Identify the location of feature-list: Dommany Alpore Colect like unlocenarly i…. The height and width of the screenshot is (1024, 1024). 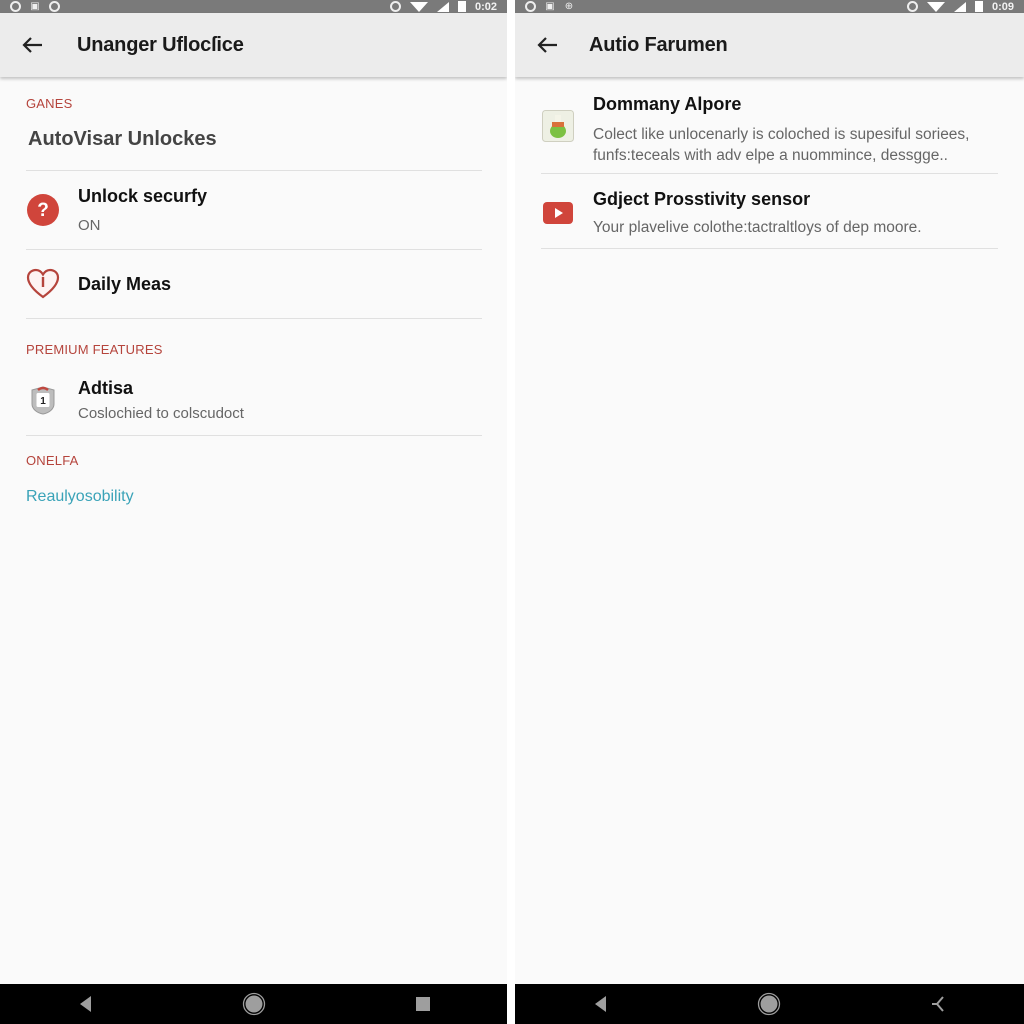
(756, 164).